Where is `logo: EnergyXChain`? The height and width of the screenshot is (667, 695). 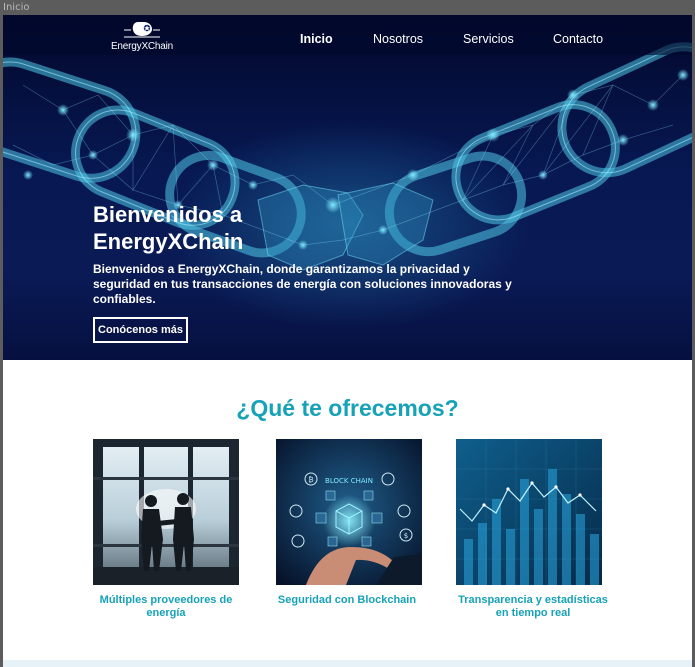
logo: EnergyXChain is located at coordinates (142, 38).